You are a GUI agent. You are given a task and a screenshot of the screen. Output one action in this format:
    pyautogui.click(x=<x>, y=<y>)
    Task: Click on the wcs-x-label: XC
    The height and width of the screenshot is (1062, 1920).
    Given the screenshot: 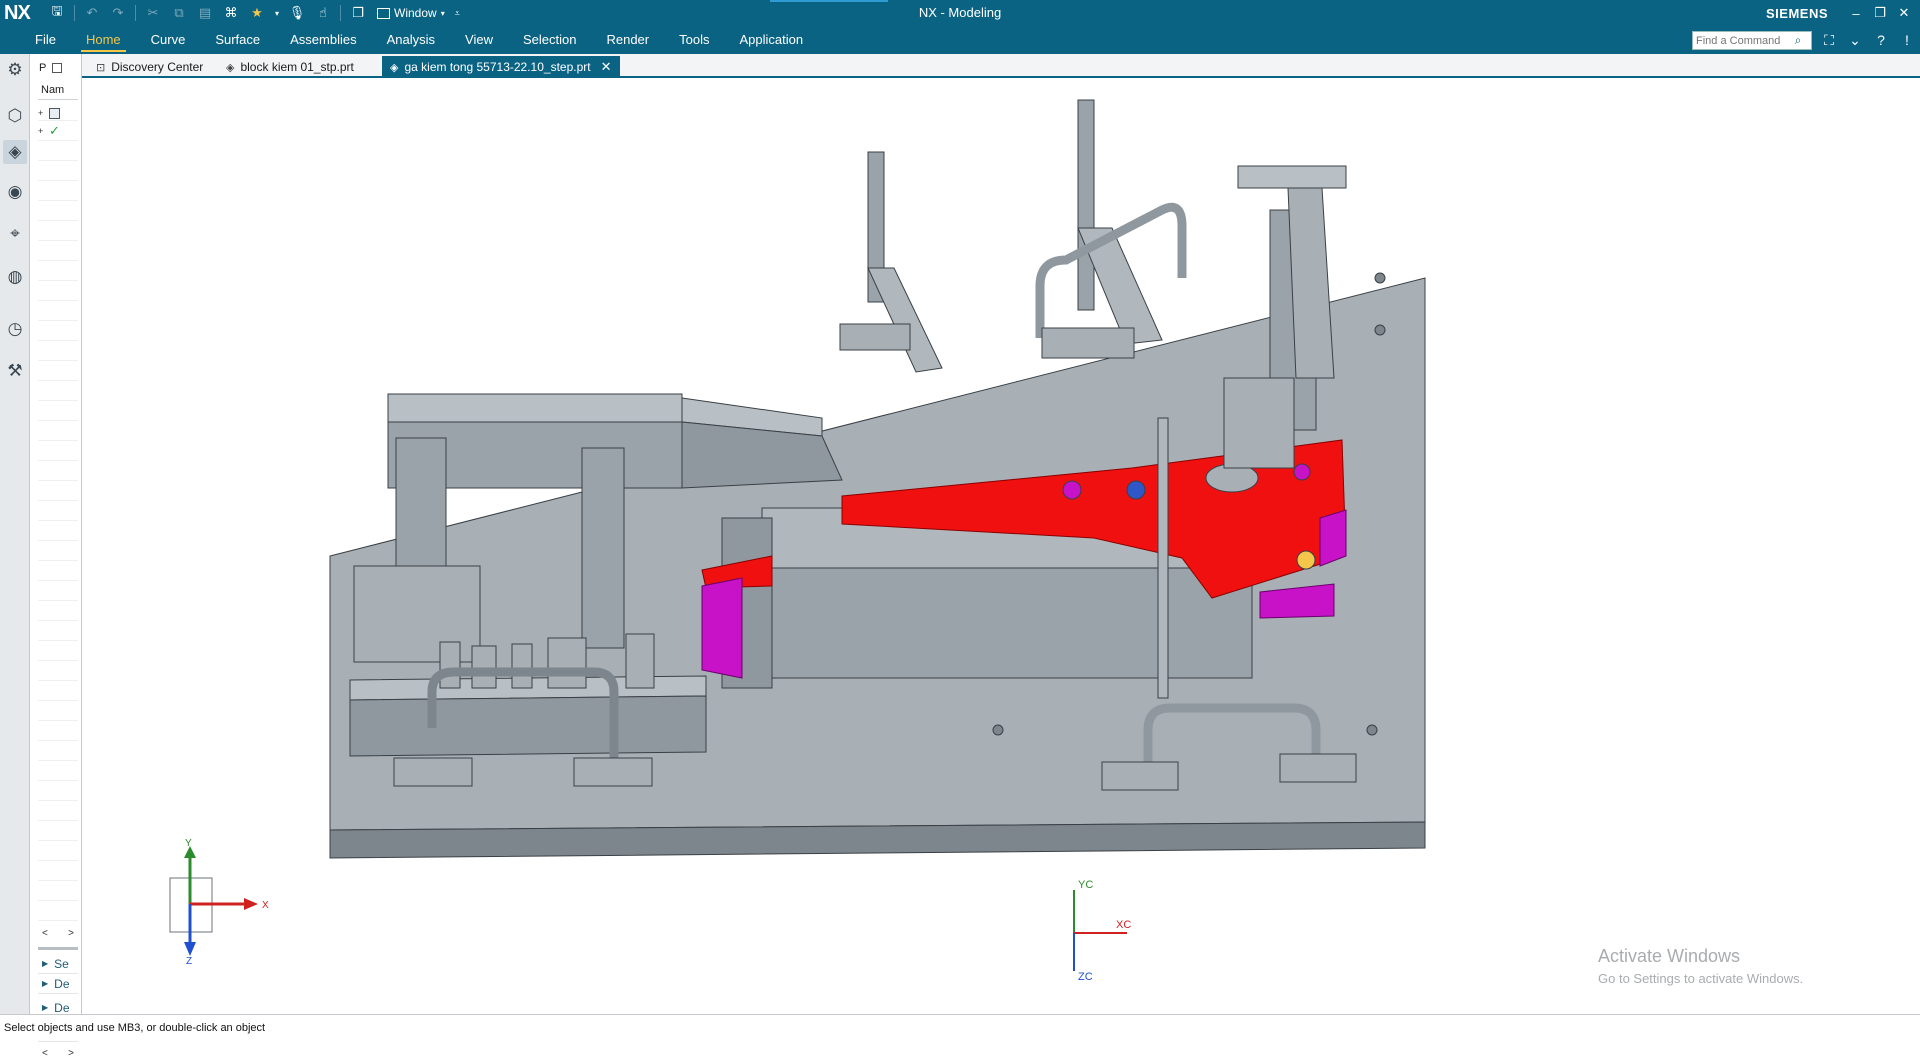 What is the action you would take?
    pyautogui.click(x=1123, y=925)
    